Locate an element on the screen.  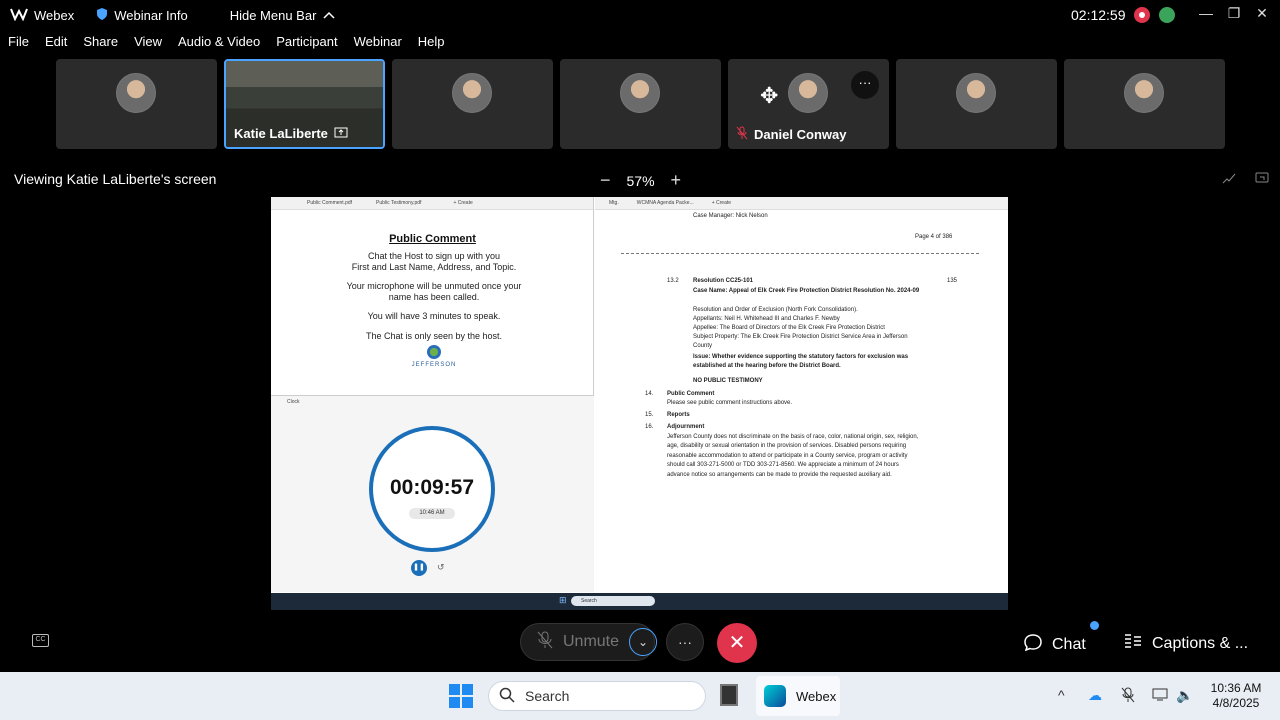
shared-taskbar: ⊞ Search is located at coordinates (639, 601).